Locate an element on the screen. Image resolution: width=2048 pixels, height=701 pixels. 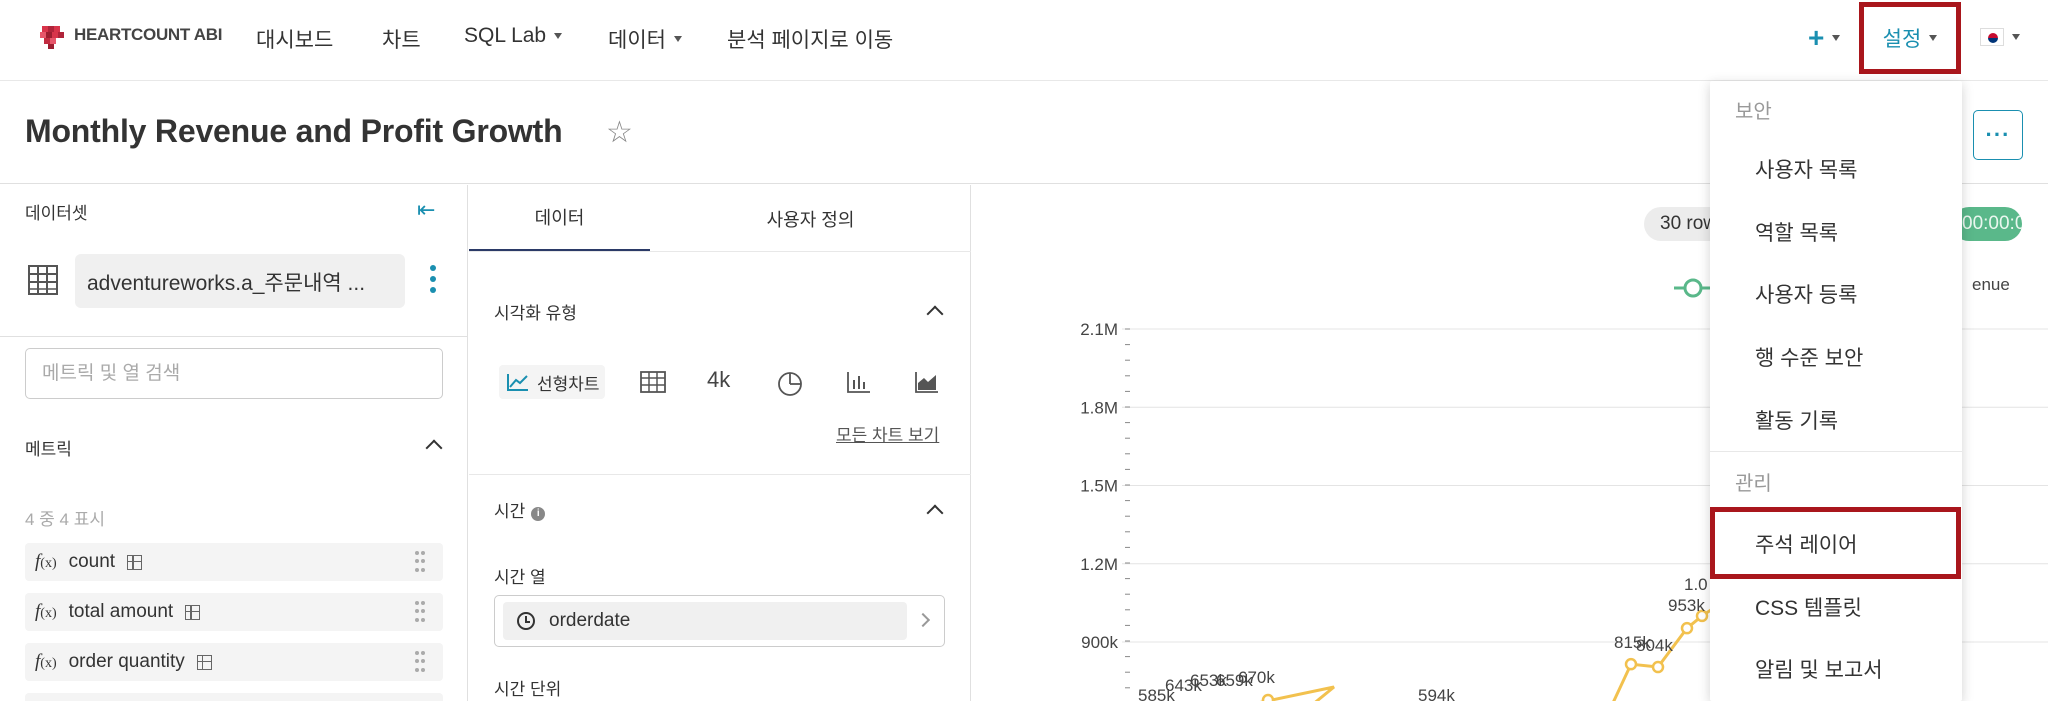
new-item-button: + is located at coordinates (1824, 38).